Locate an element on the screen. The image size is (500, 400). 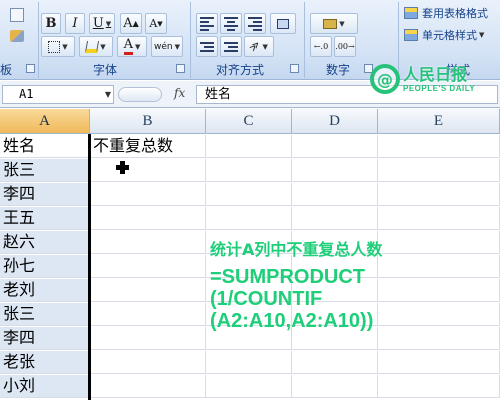
cell-name: 孙七 is located at coordinates (45, 266).